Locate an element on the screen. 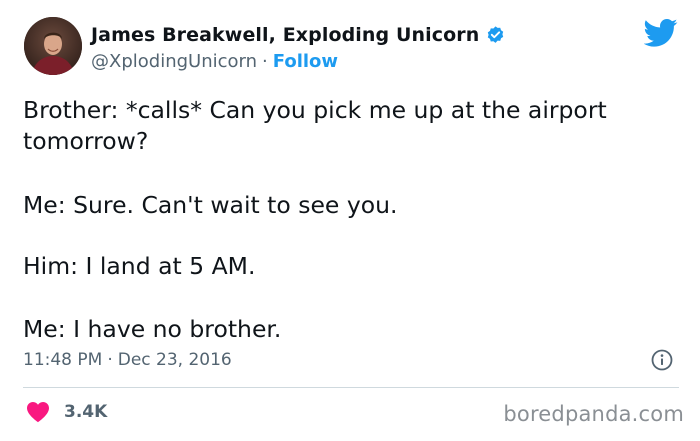 This screenshot has width=700, height=441. heart-icon is located at coordinates (38, 412).